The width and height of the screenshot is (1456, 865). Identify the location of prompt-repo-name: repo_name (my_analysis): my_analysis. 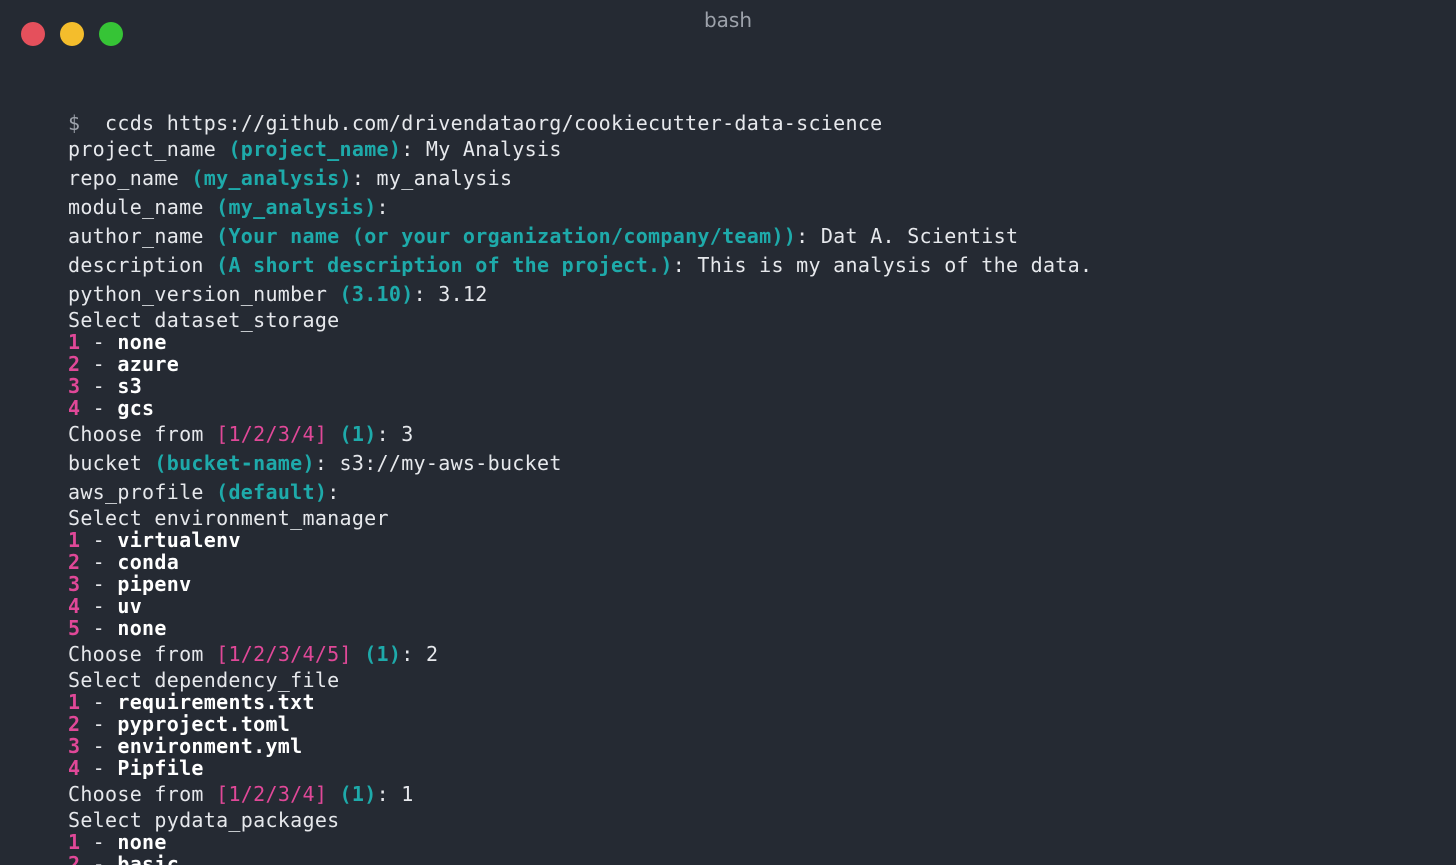
(290, 178).